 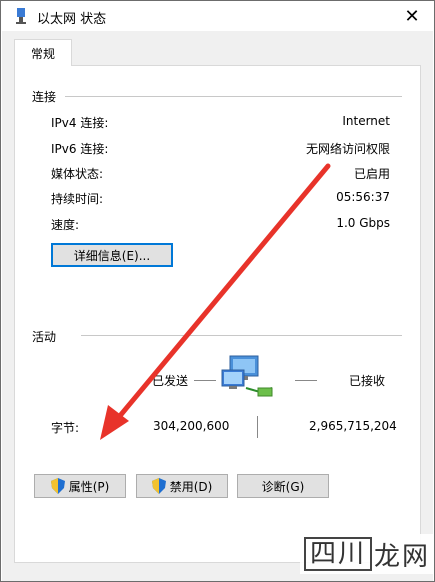 What do you see at coordinates (233, 96) in the screenshot?
I see `connection-divider` at bounding box center [233, 96].